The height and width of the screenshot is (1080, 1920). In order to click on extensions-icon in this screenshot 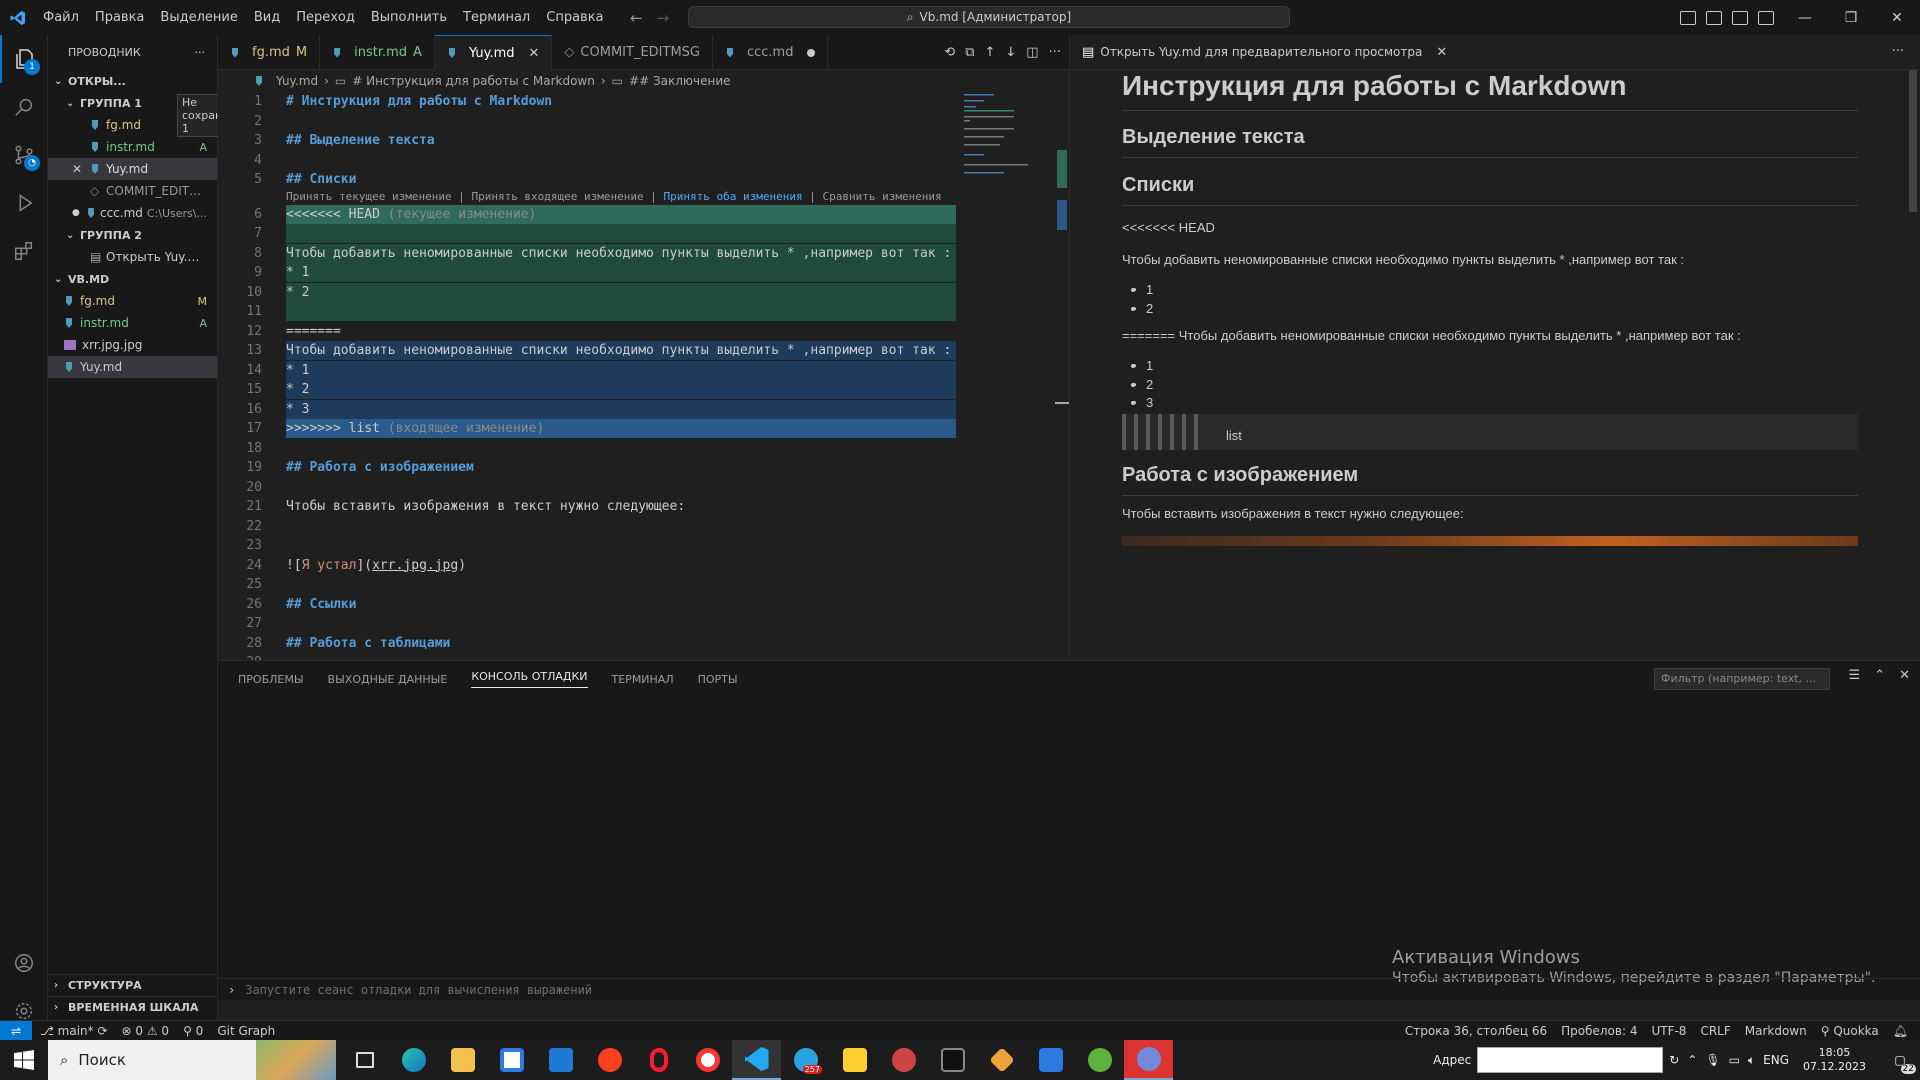, I will do `click(24, 251)`.